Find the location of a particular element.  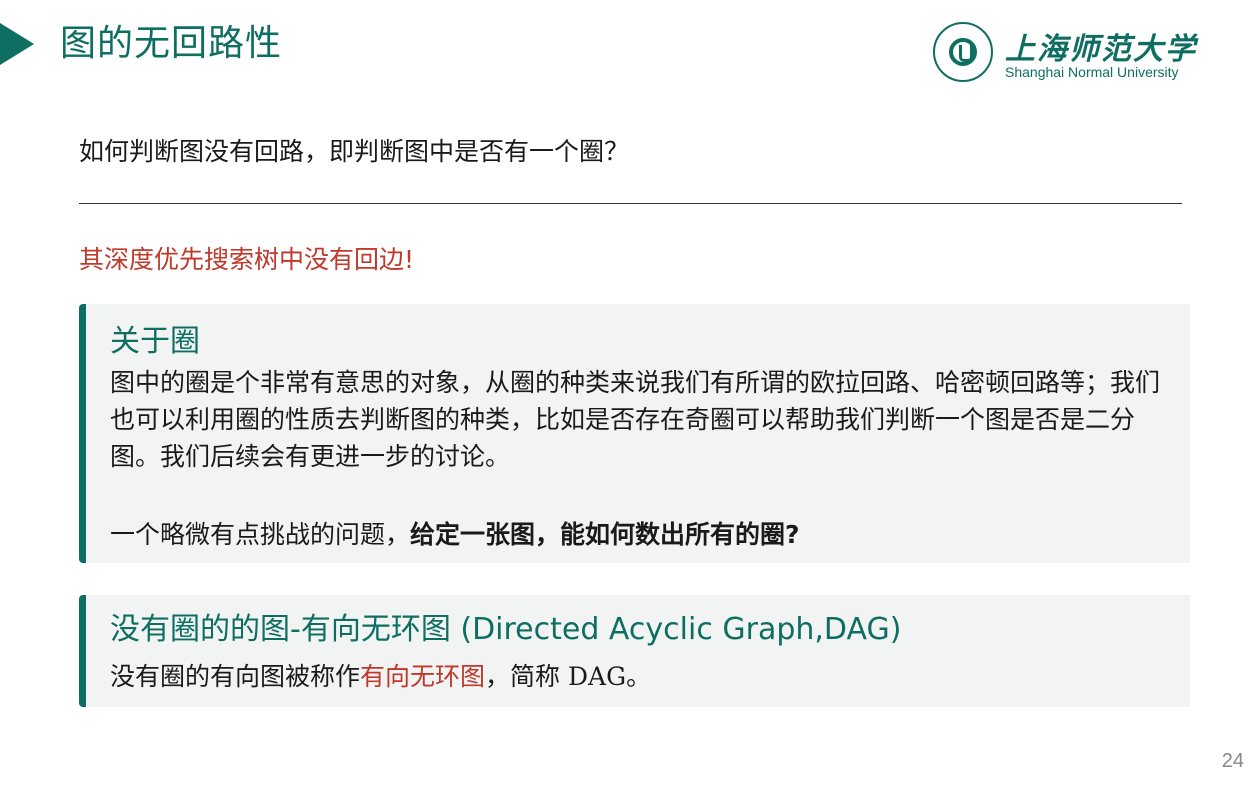

dag-definition-prefix: 没有圈的有向图被称作 is located at coordinates (235, 676).